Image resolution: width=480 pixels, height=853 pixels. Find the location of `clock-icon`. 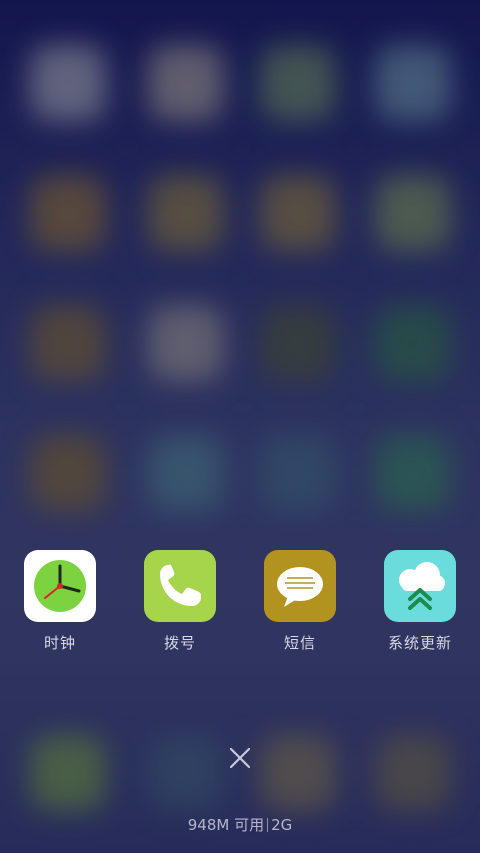

clock-icon is located at coordinates (60, 586).